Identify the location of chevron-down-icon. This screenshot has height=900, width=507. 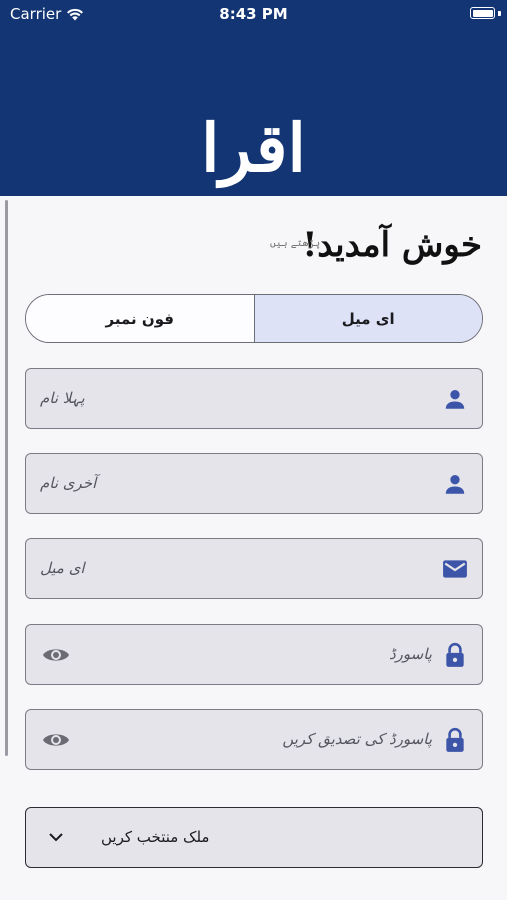
(56, 837).